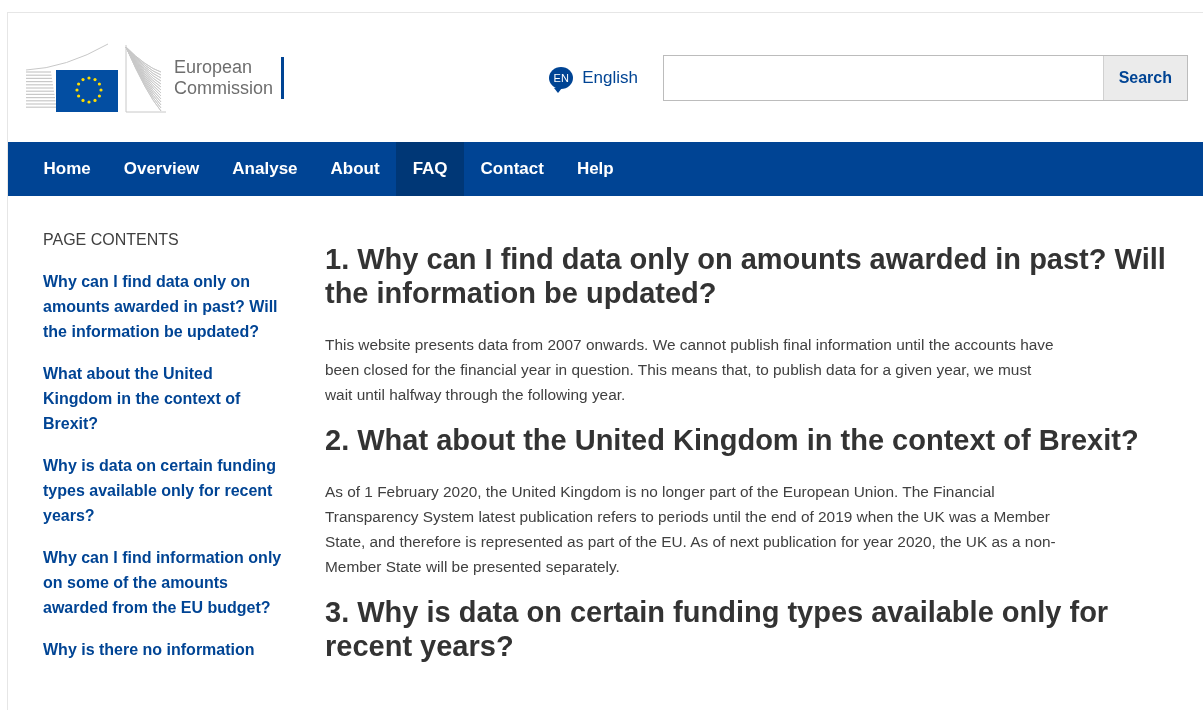 The width and height of the screenshot is (1203, 710). Describe the element at coordinates (746, 276) in the screenshot. I see `section-heading: 1. Why can I find data only on amounts awarded in past? Will the information be updated?` at that location.